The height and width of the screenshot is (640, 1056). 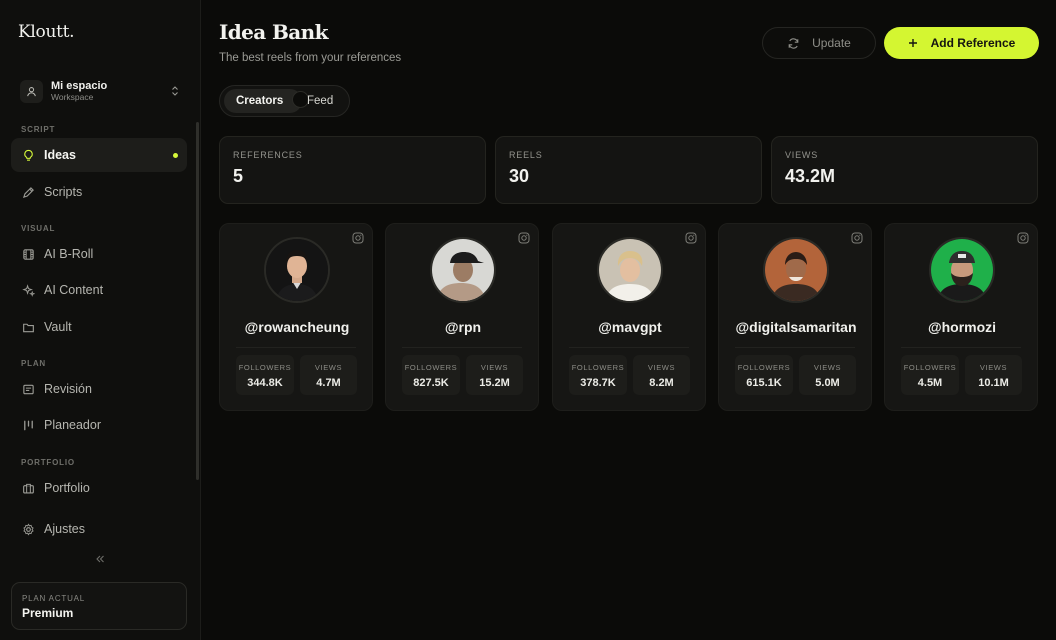 What do you see at coordinates (38, 129) in the screenshot?
I see `section-label-script: SCRIPT` at bounding box center [38, 129].